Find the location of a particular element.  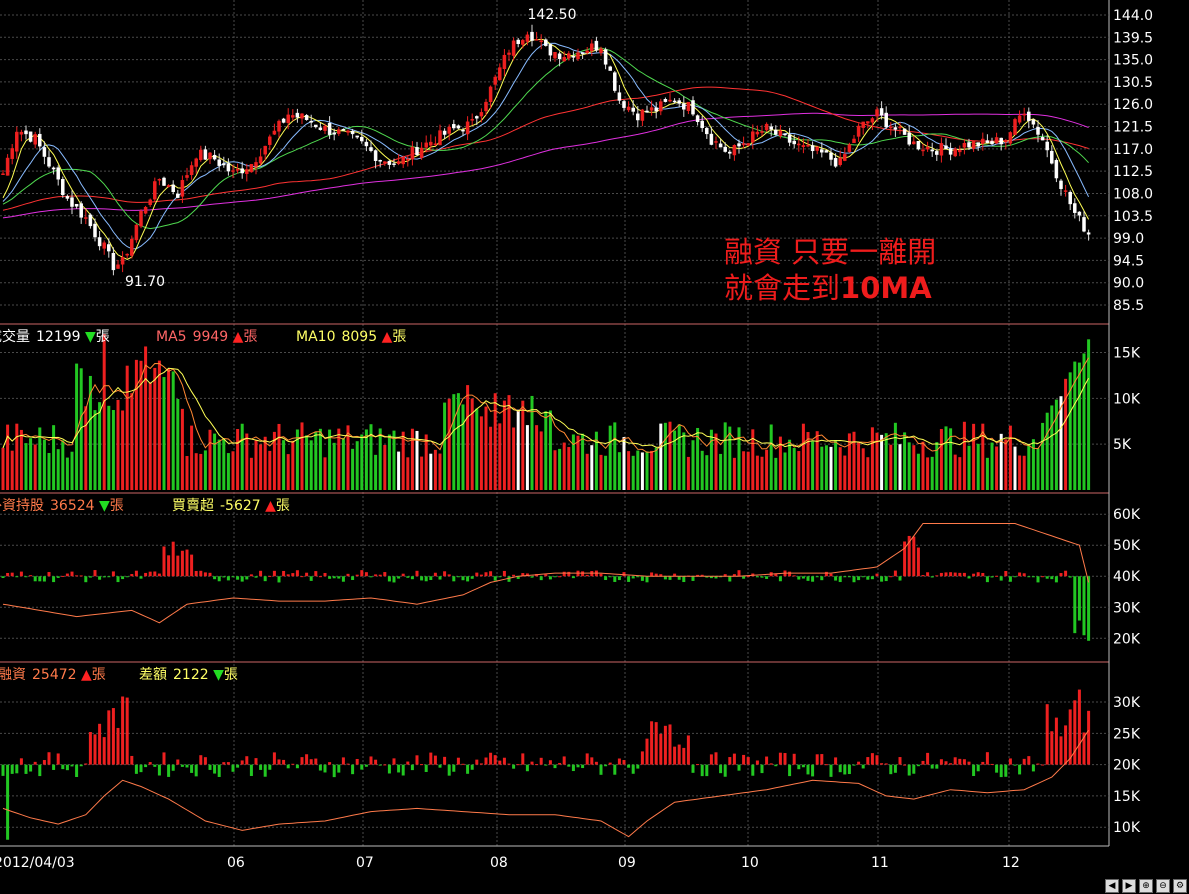

zoom-out-icon: ⊖ is located at coordinates (1163, 886).